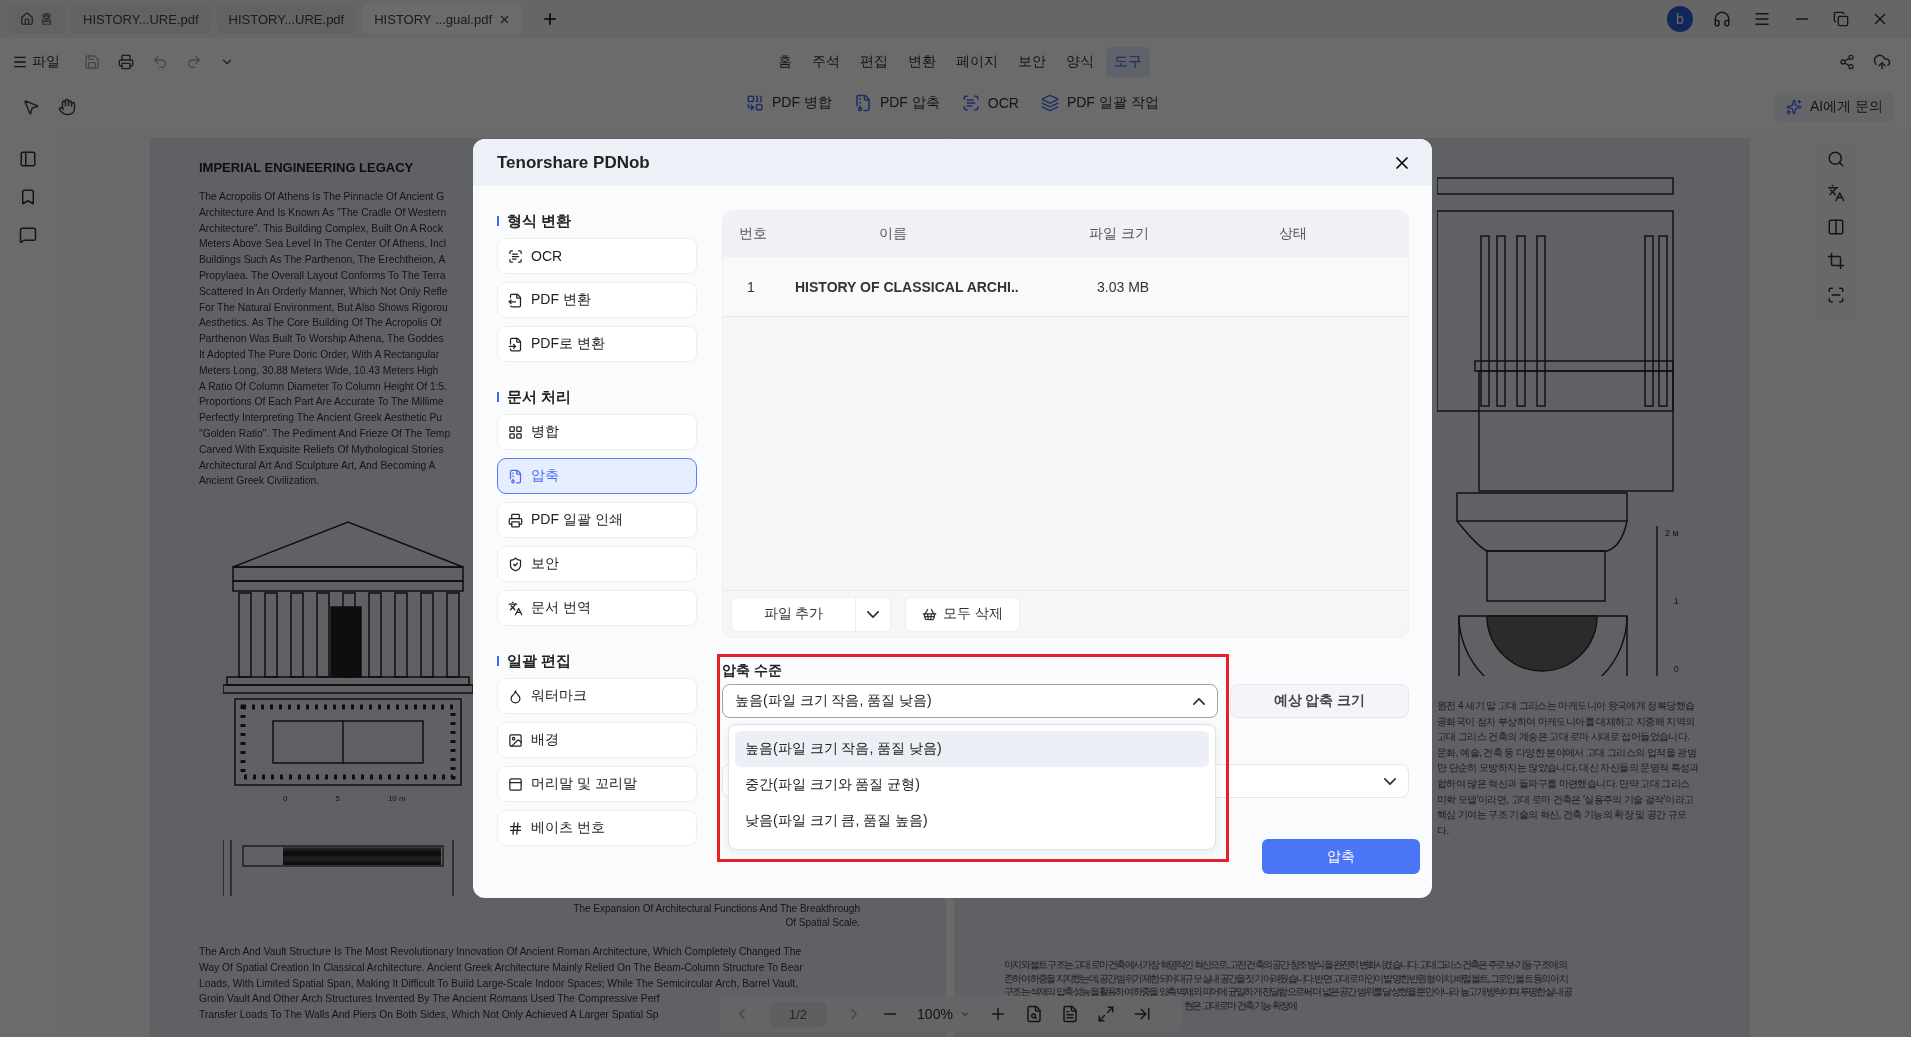  Describe the element at coordinates (92, 62) in the screenshot. I see `save-icon` at that location.